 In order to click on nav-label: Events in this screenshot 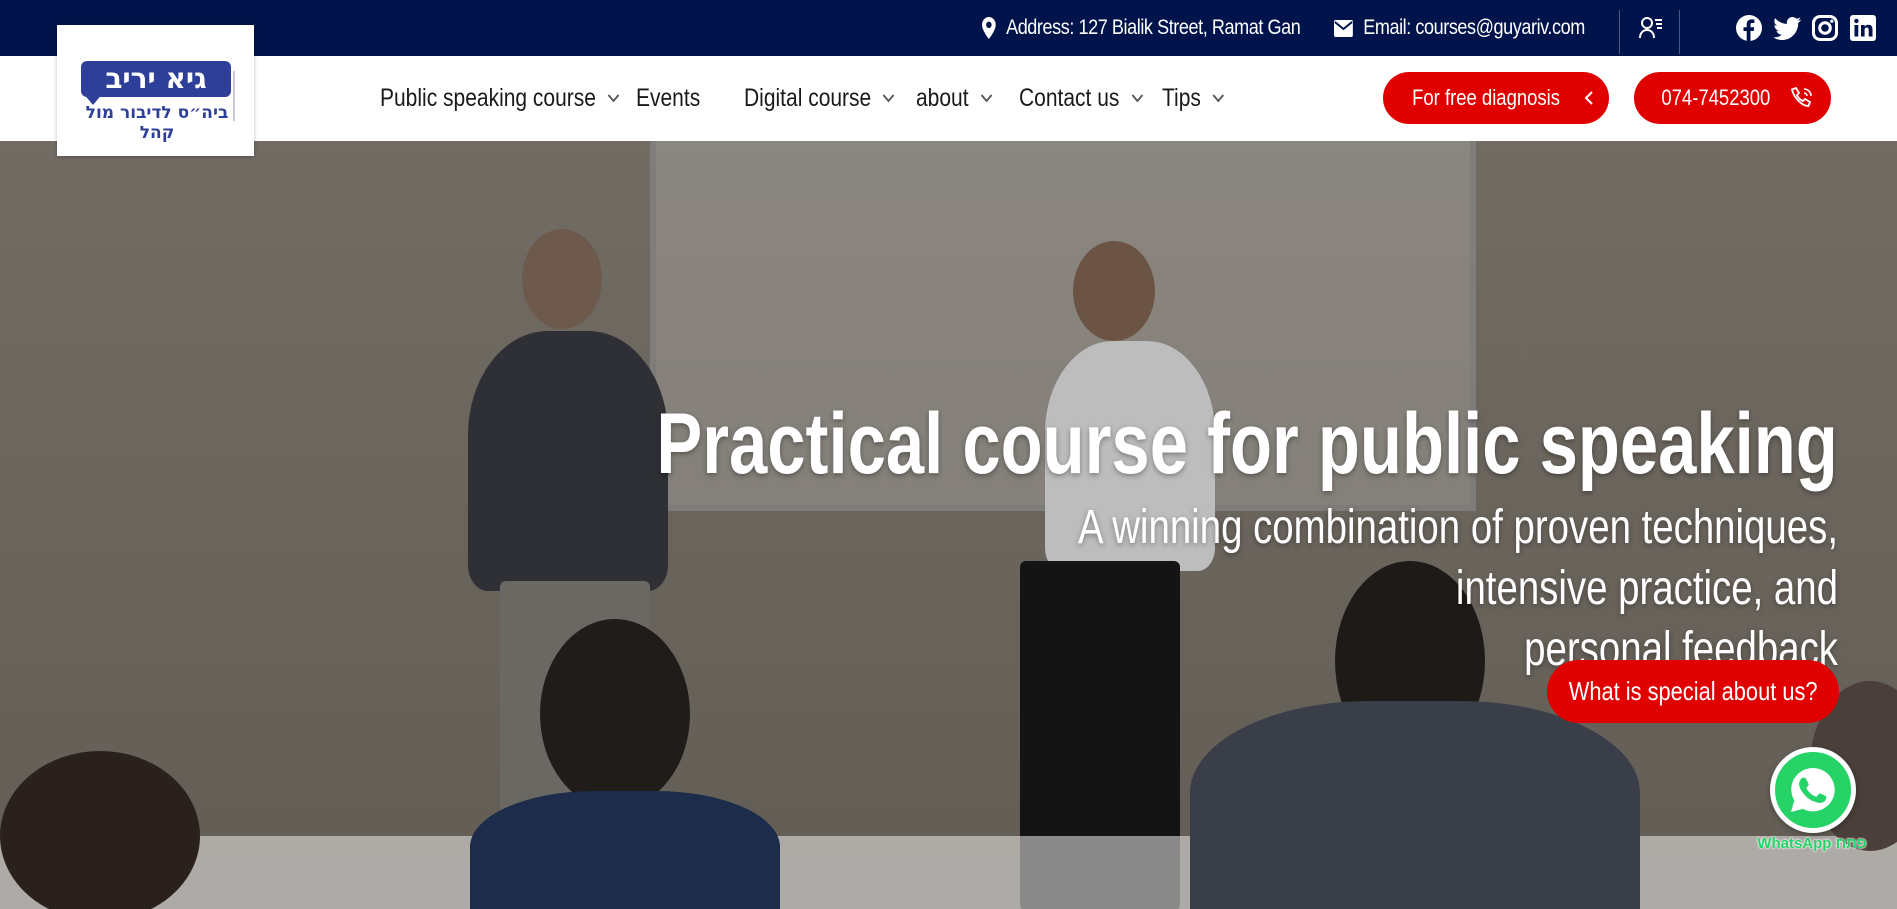, I will do `click(668, 98)`.